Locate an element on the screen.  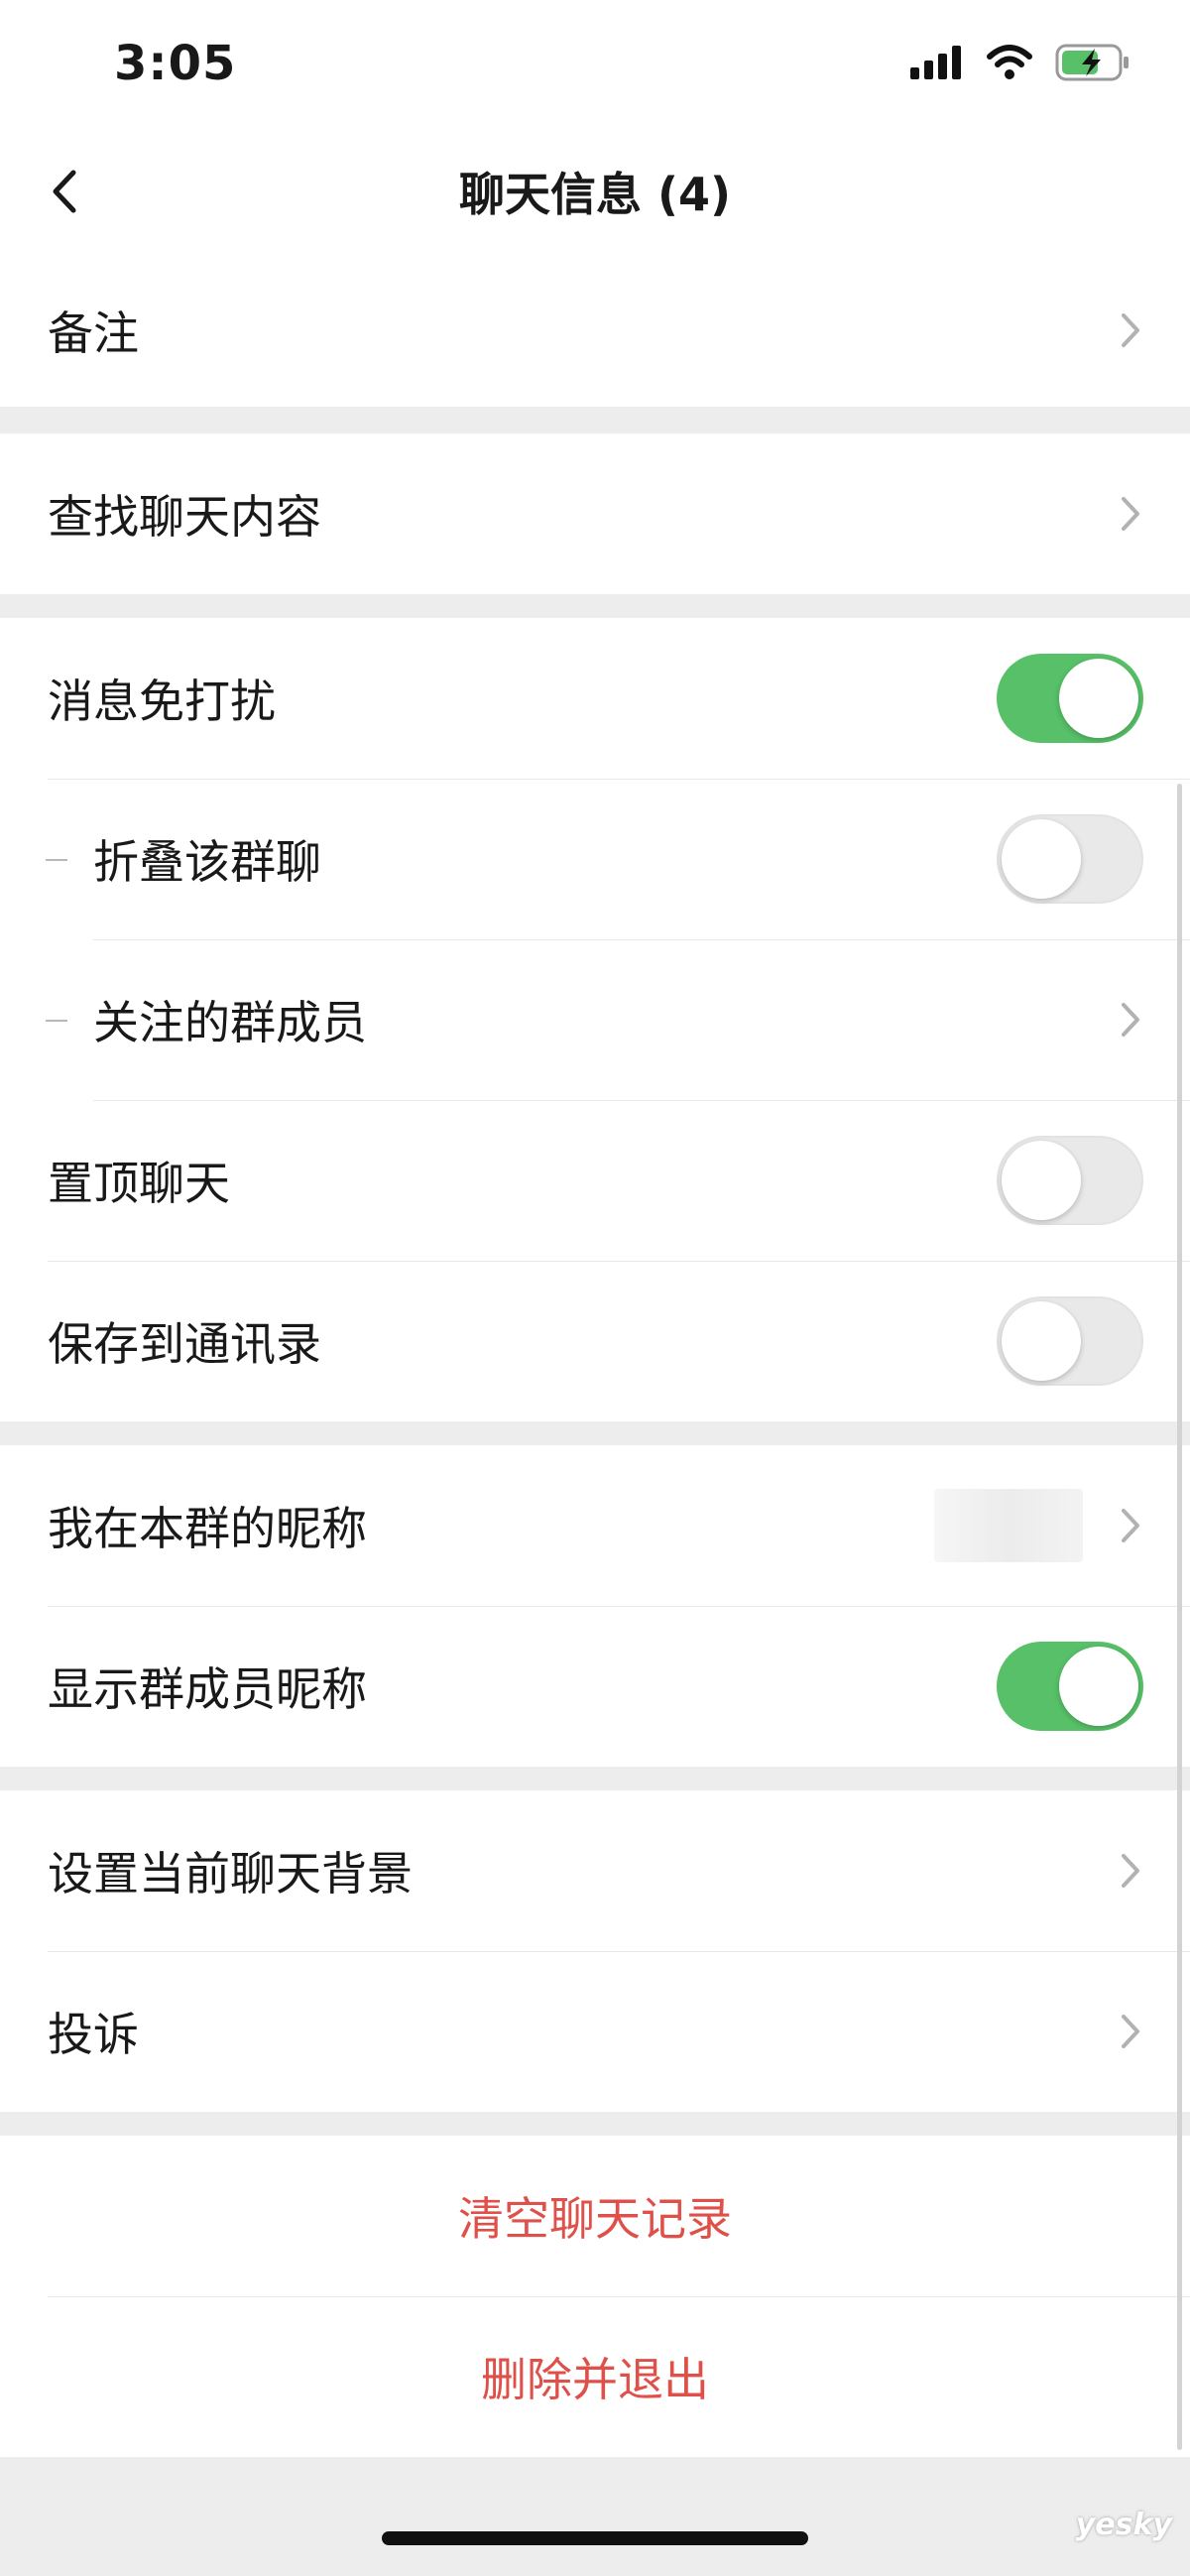
watermark-logo: yesky is located at coordinates (1123, 2525).